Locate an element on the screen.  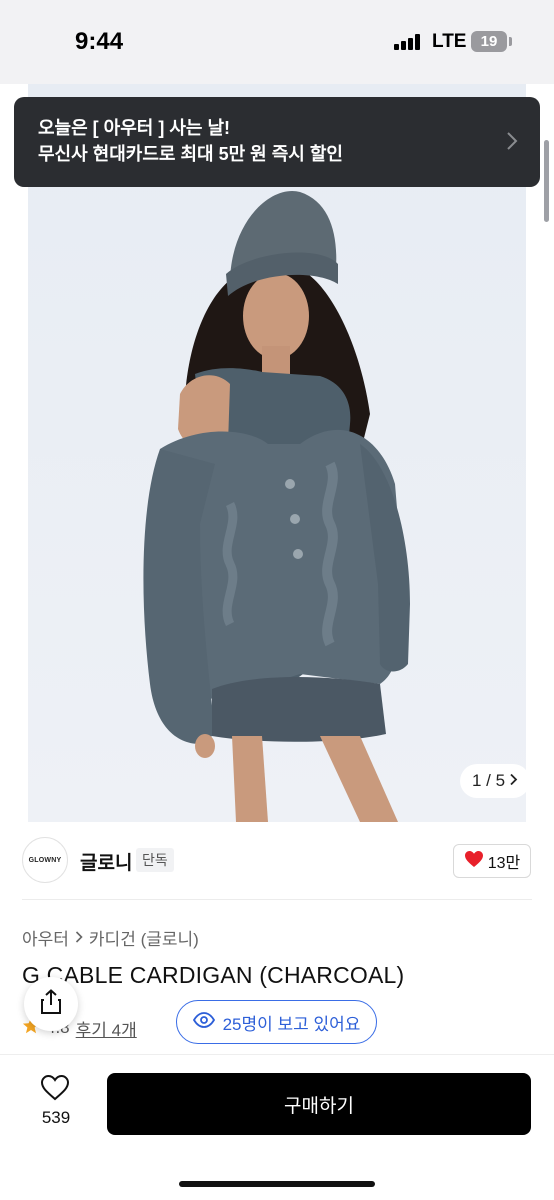
breadcrumb: 아우터 카디건 (글로니) is located at coordinates (110, 937).